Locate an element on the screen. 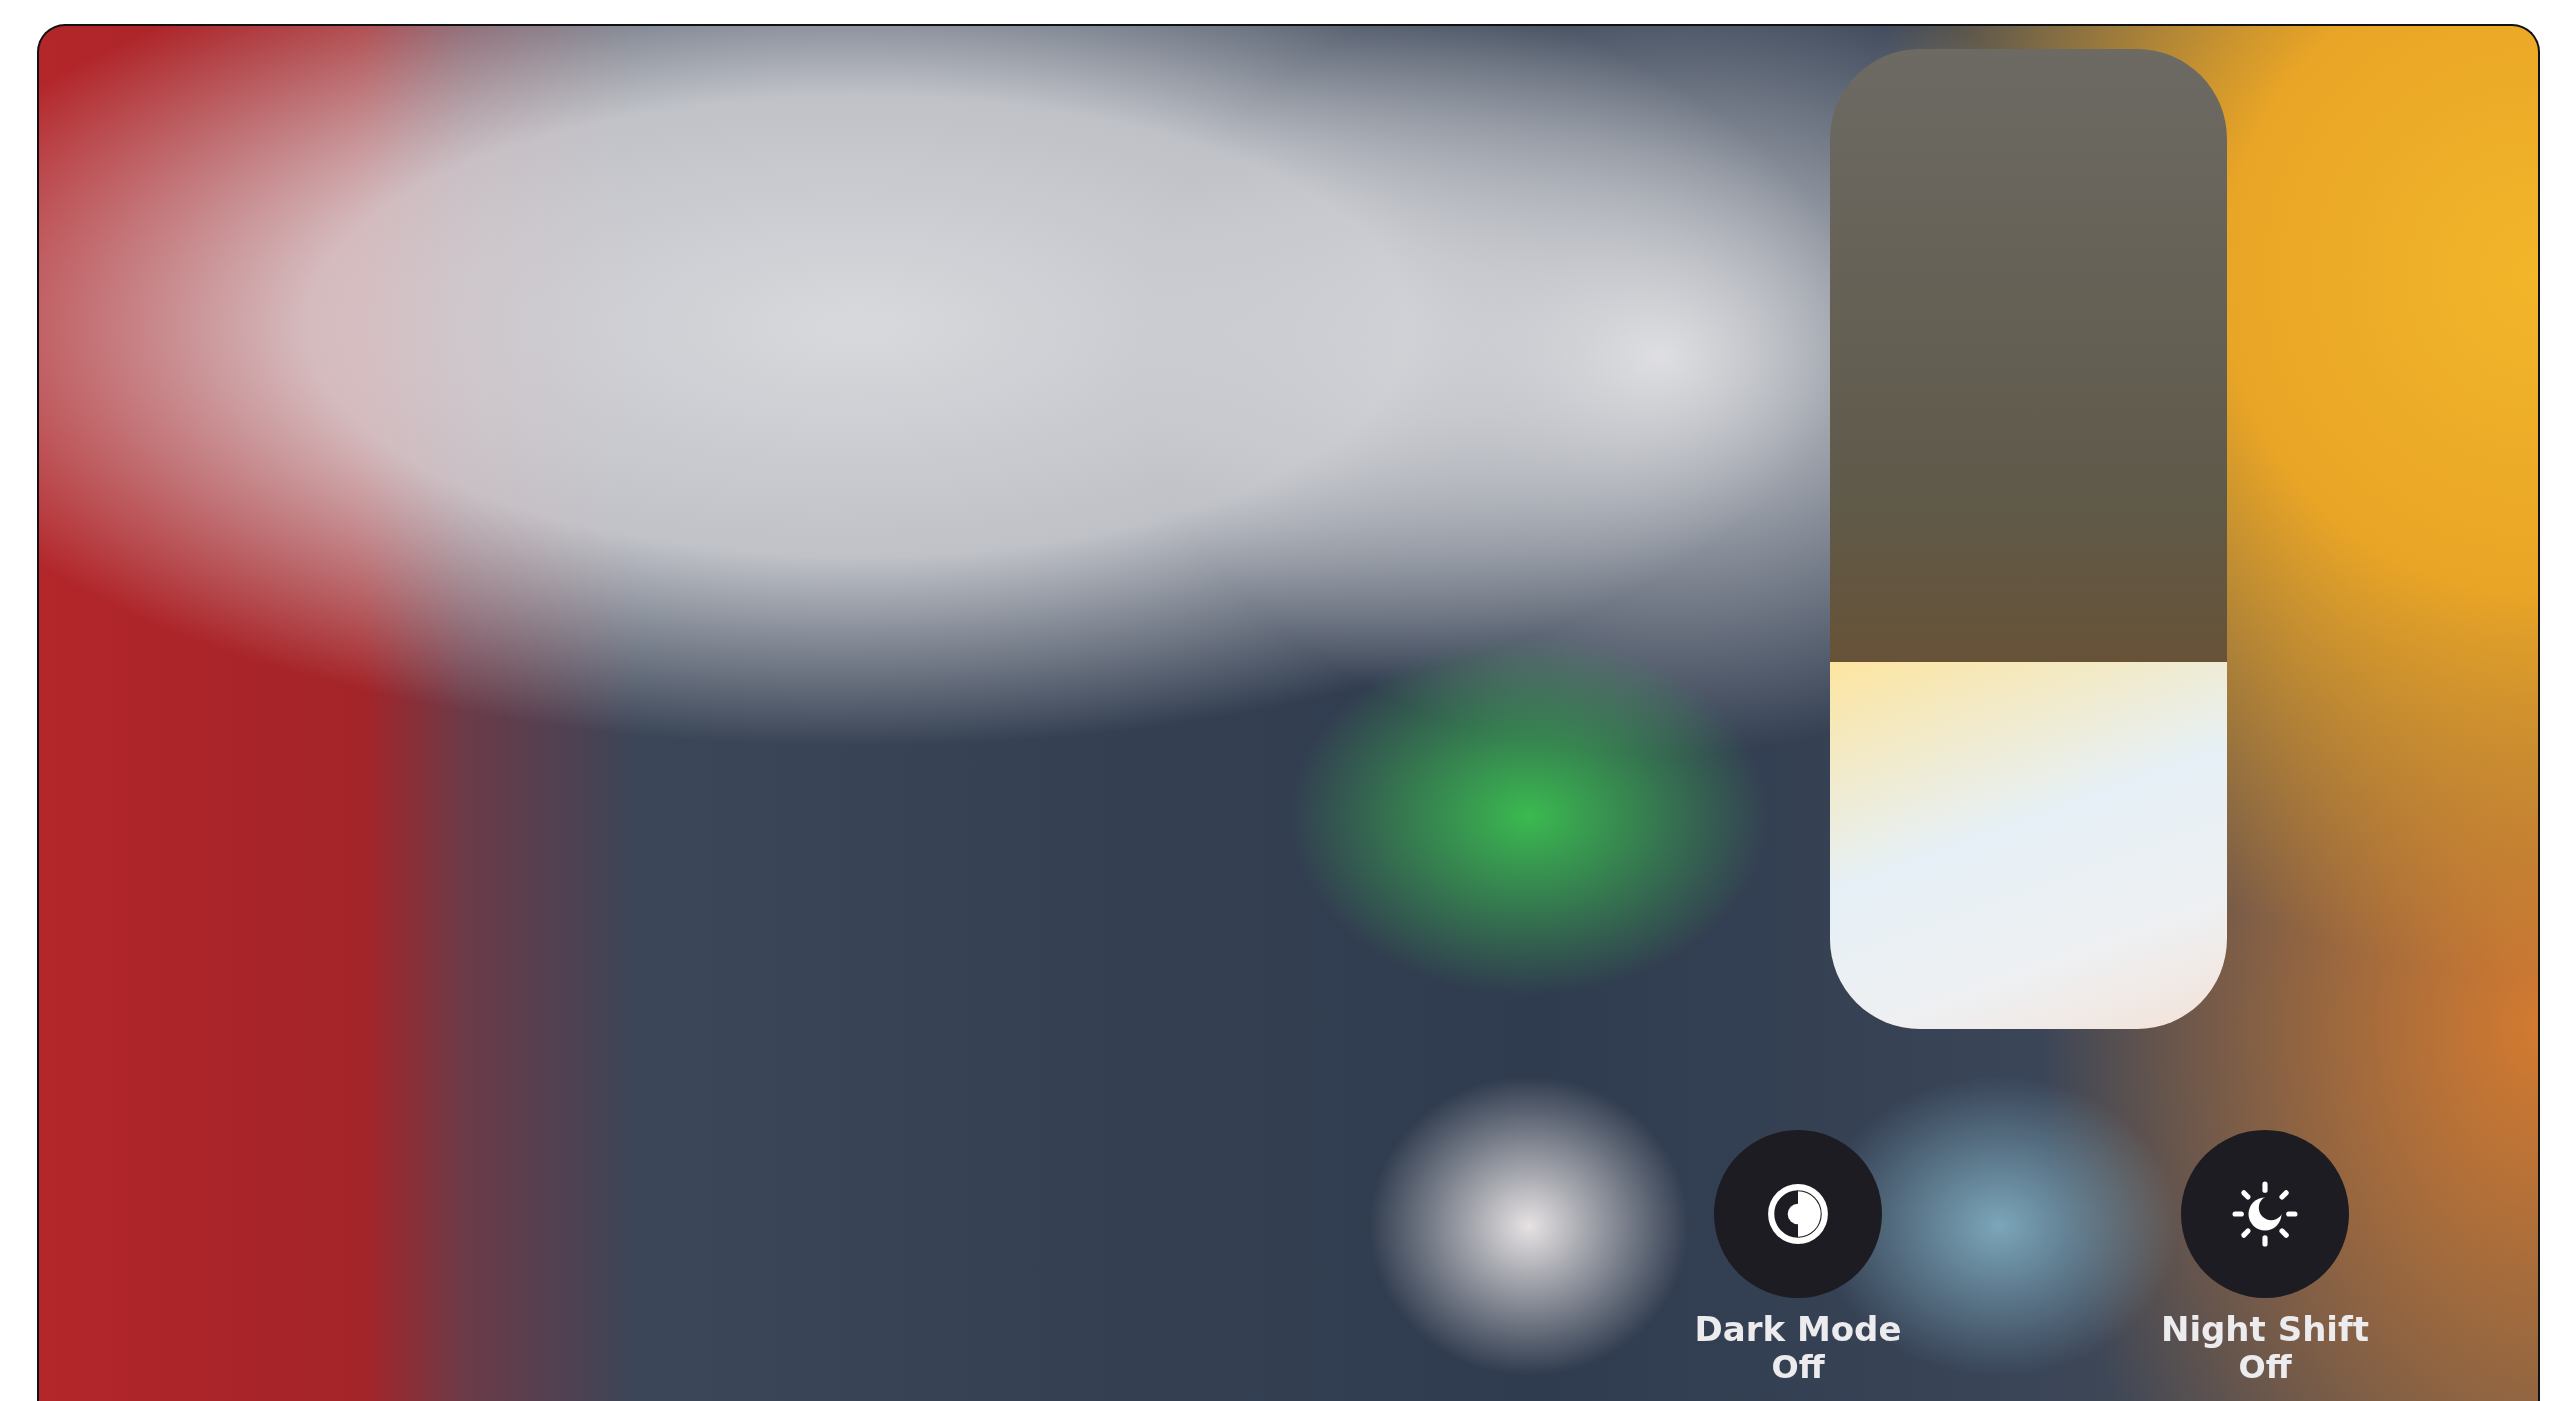  dark-mode-icon is located at coordinates (1798, 1214).